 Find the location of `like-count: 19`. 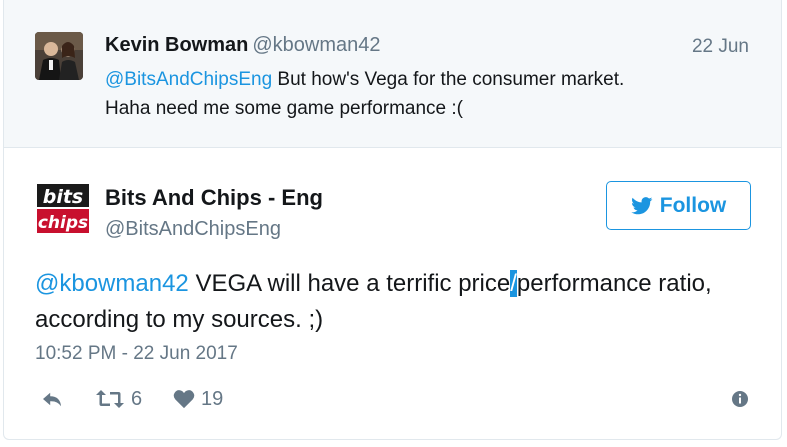

like-count: 19 is located at coordinates (212, 398).